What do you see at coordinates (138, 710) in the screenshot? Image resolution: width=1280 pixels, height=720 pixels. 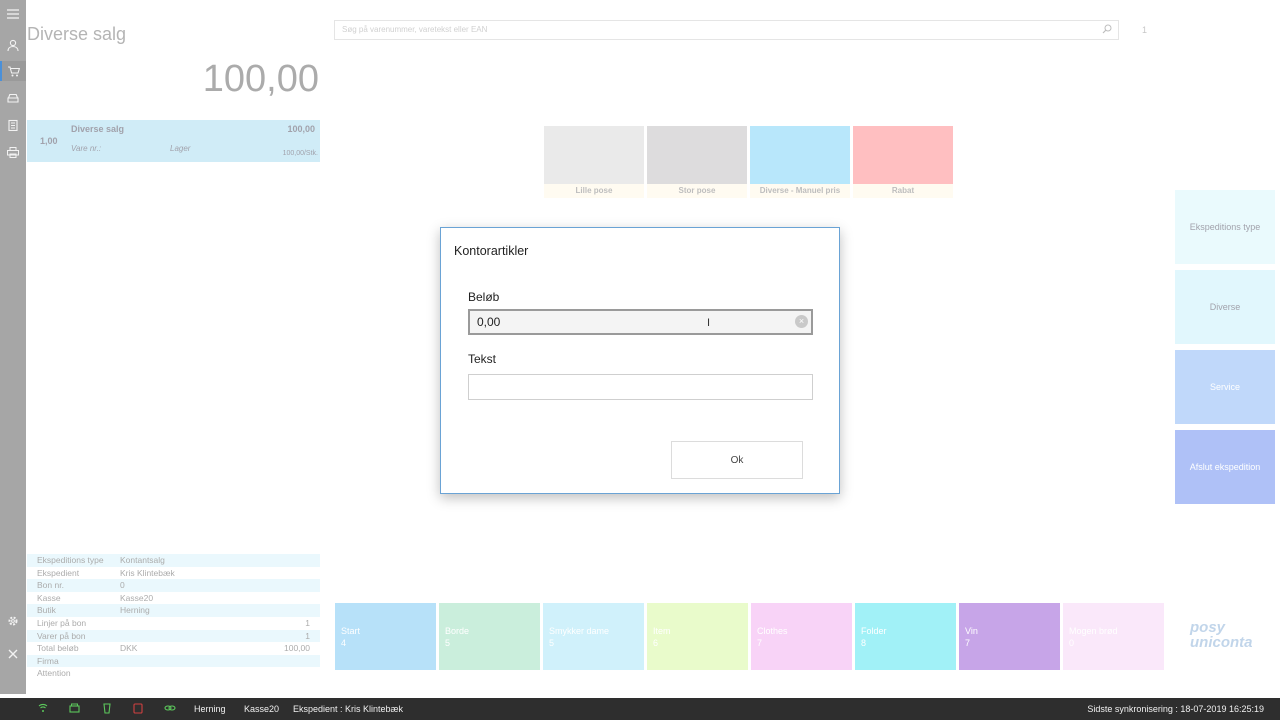 I see `card-terminal-icon` at bounding box center [138, 710].